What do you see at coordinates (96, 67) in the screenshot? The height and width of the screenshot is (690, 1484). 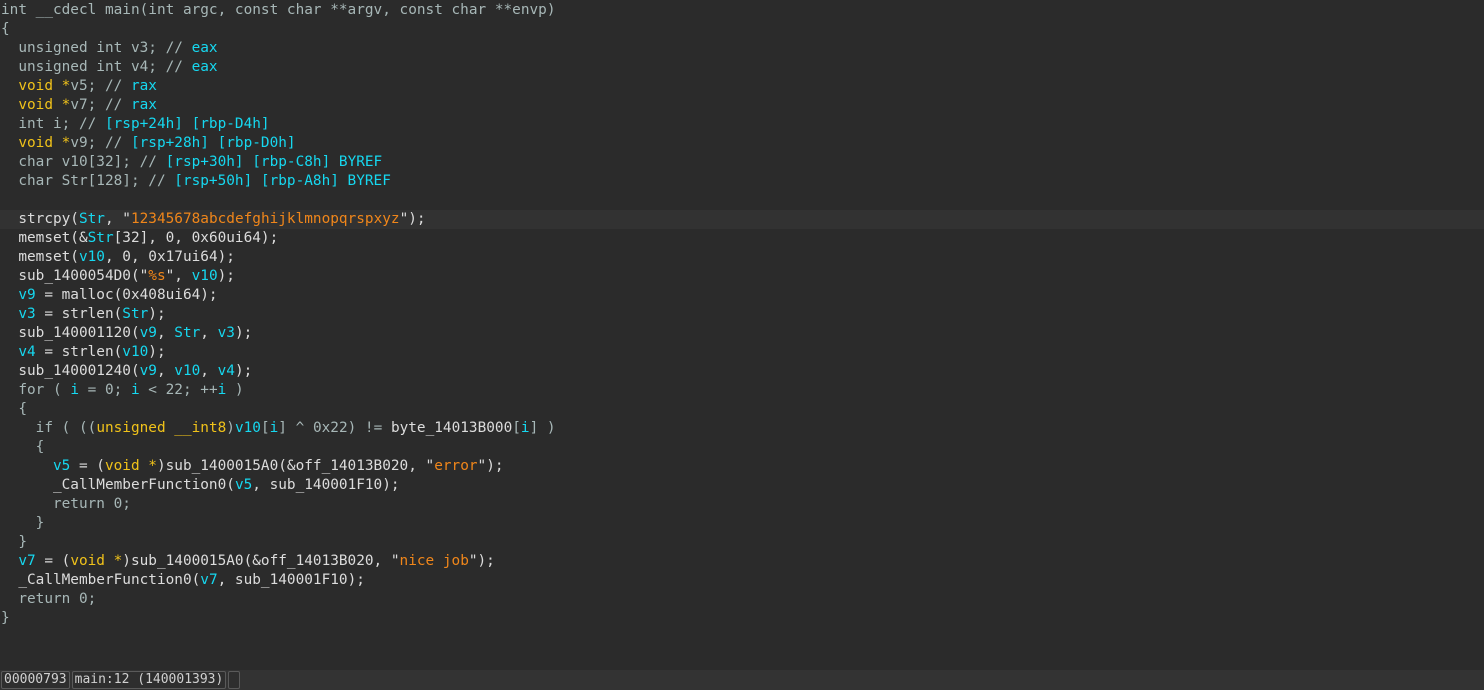 I see `code-token: unsigned int v4; //` at bounding box center [96, 67].